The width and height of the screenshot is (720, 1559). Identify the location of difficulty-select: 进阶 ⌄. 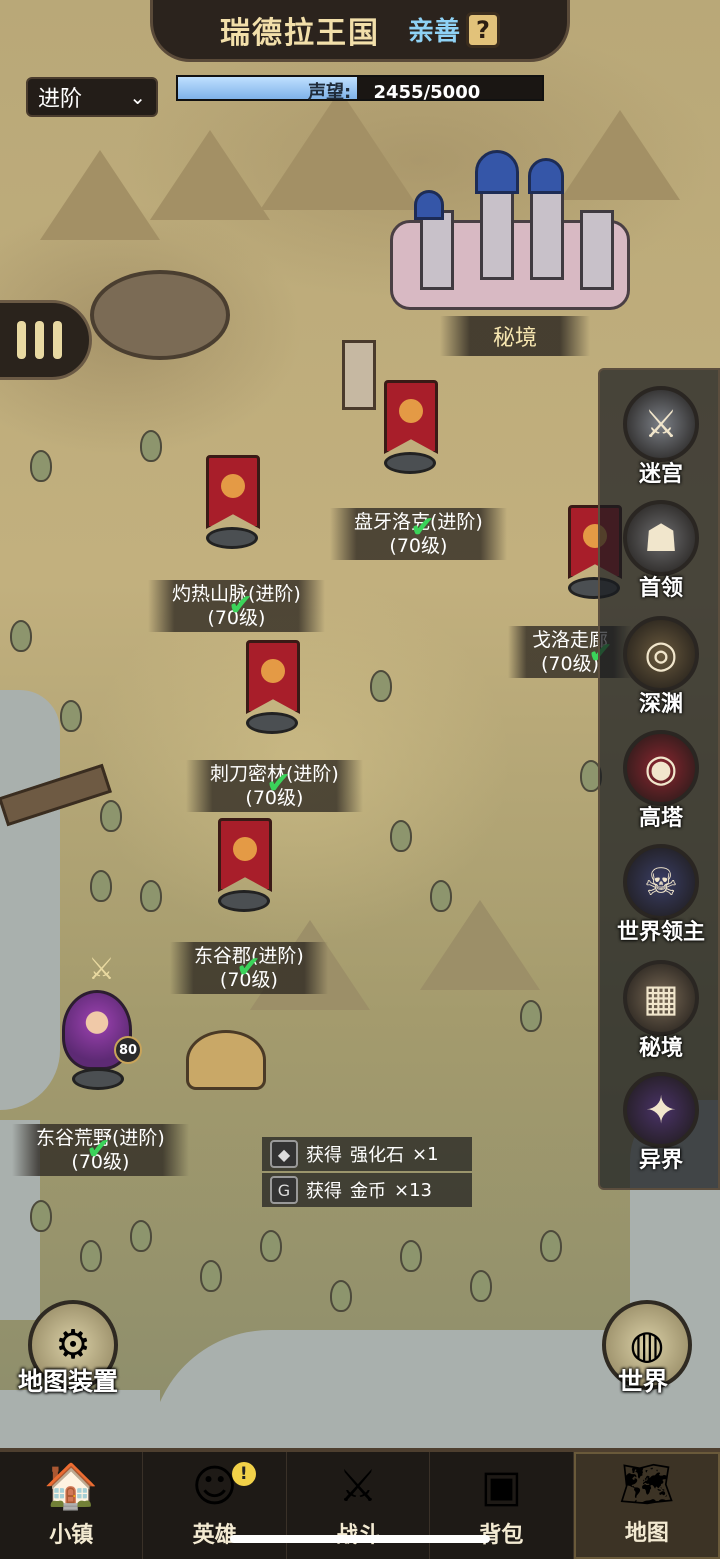
(92, 97).